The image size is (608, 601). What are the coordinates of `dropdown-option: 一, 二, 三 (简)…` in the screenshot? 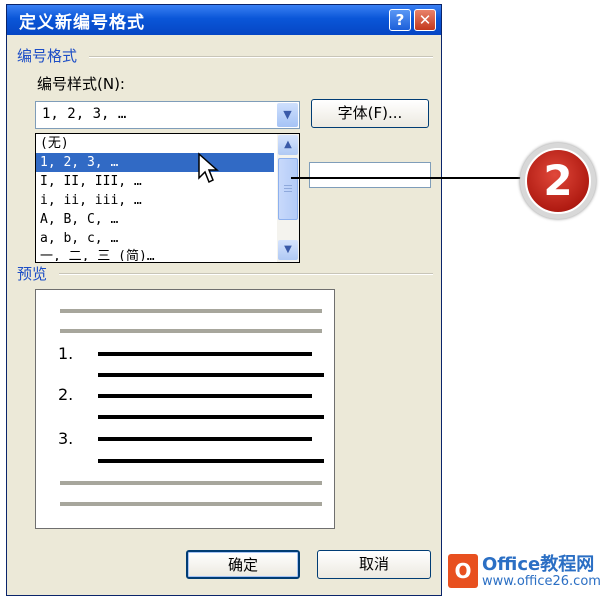 It's located at (155, 254).